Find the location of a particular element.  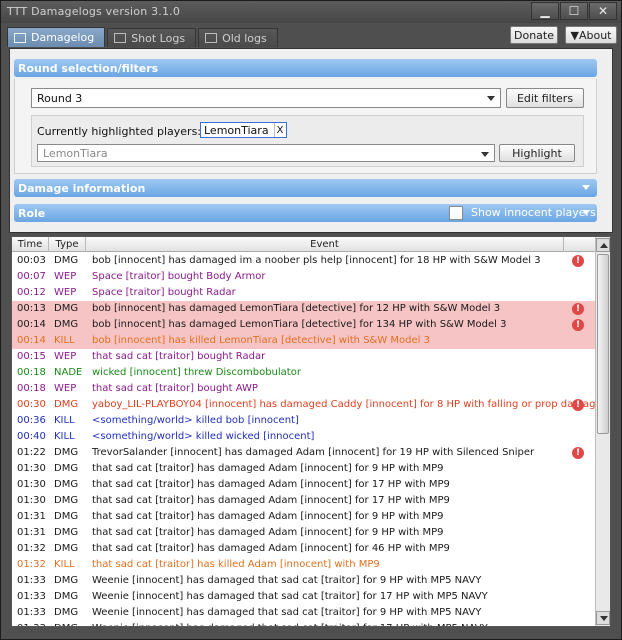

row-time: 00:40 is located at coordinates (31, 436).